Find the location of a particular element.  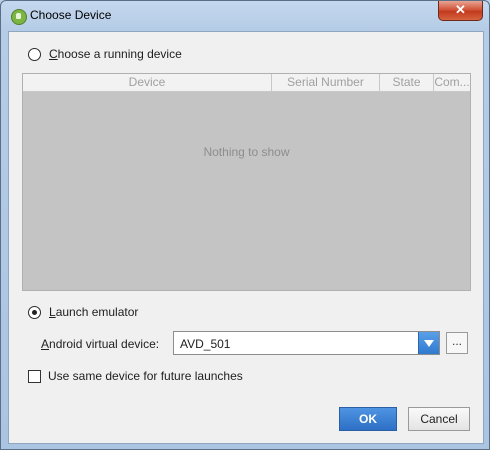

android-studio-icon is located at coordinates (19, 17).